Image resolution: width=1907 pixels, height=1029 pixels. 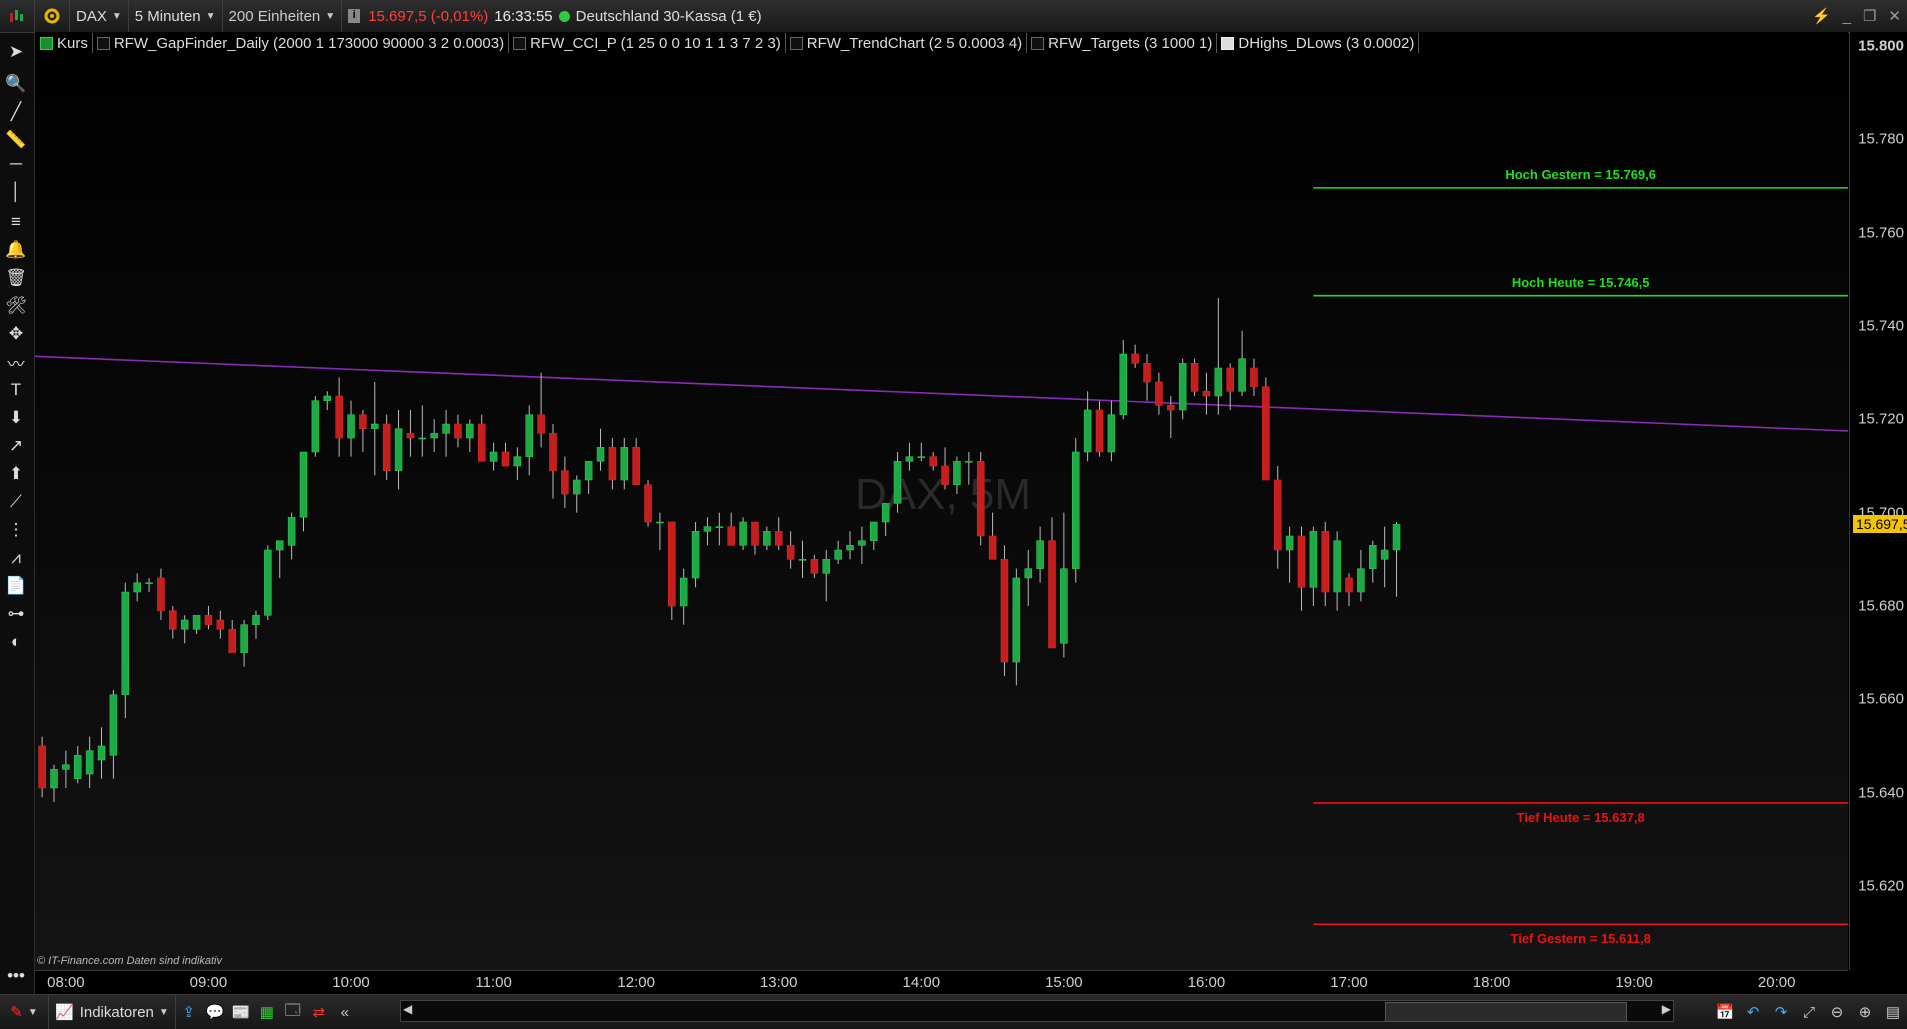 What do you see at coordinates (16, 446) in the screenshot?
I see `arrow-diagonal-icon: ↗` at bounding box center [16, 446].